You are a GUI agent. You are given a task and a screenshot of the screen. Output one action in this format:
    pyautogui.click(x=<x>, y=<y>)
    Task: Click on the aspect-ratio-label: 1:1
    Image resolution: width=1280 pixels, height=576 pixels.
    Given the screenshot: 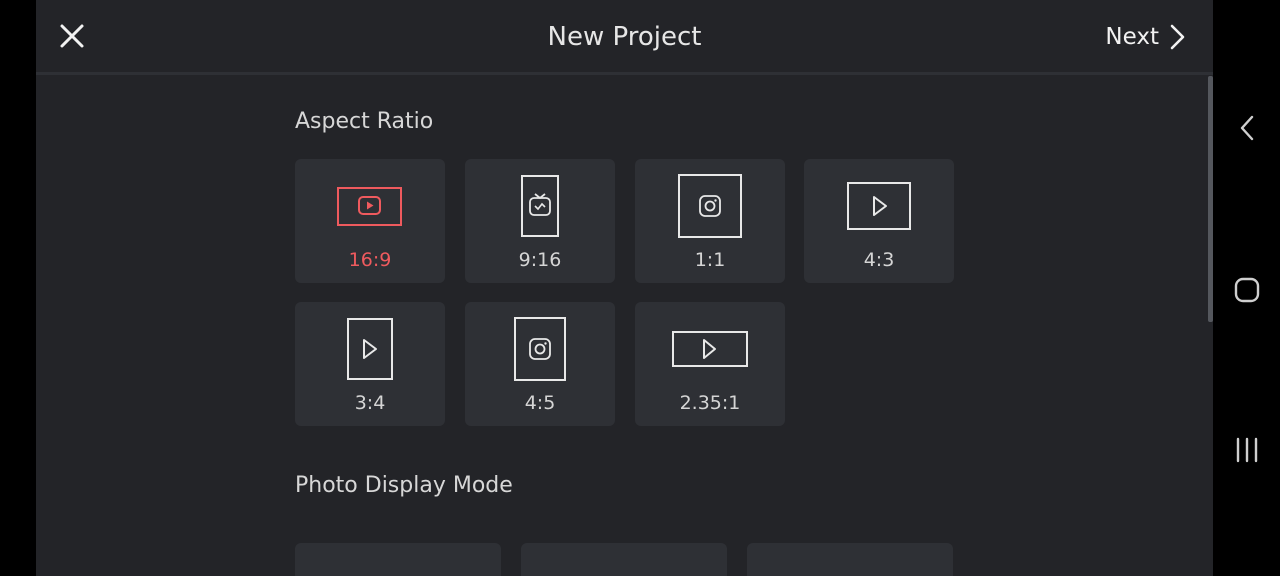 What is the action you would take?
    pyautogui.click(x=710, y=260)
    